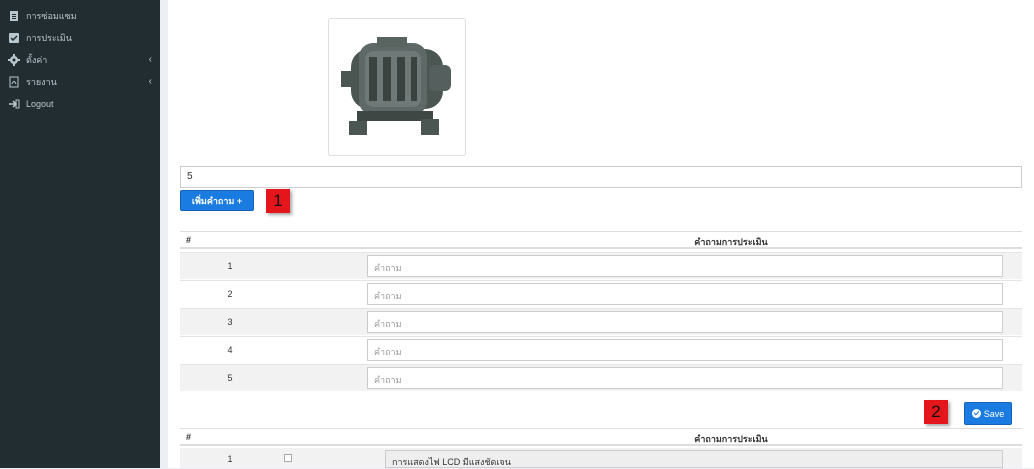 The width and height of the screenshot is (1034, 469). I want to click on sidebar-item-logout: Logout, so click(82, 104).